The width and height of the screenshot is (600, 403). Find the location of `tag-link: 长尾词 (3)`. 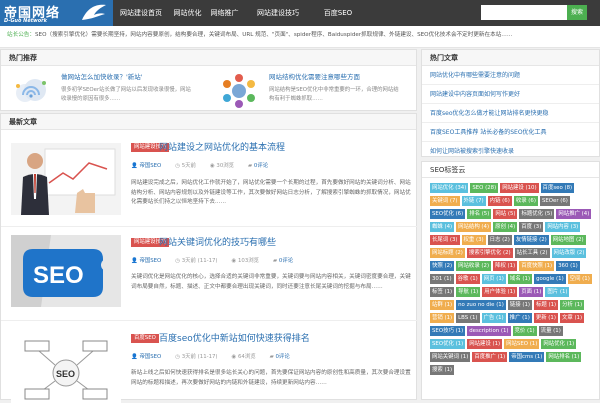

tag-link: 长尾词 (3) is located at coordinates (445, 240).